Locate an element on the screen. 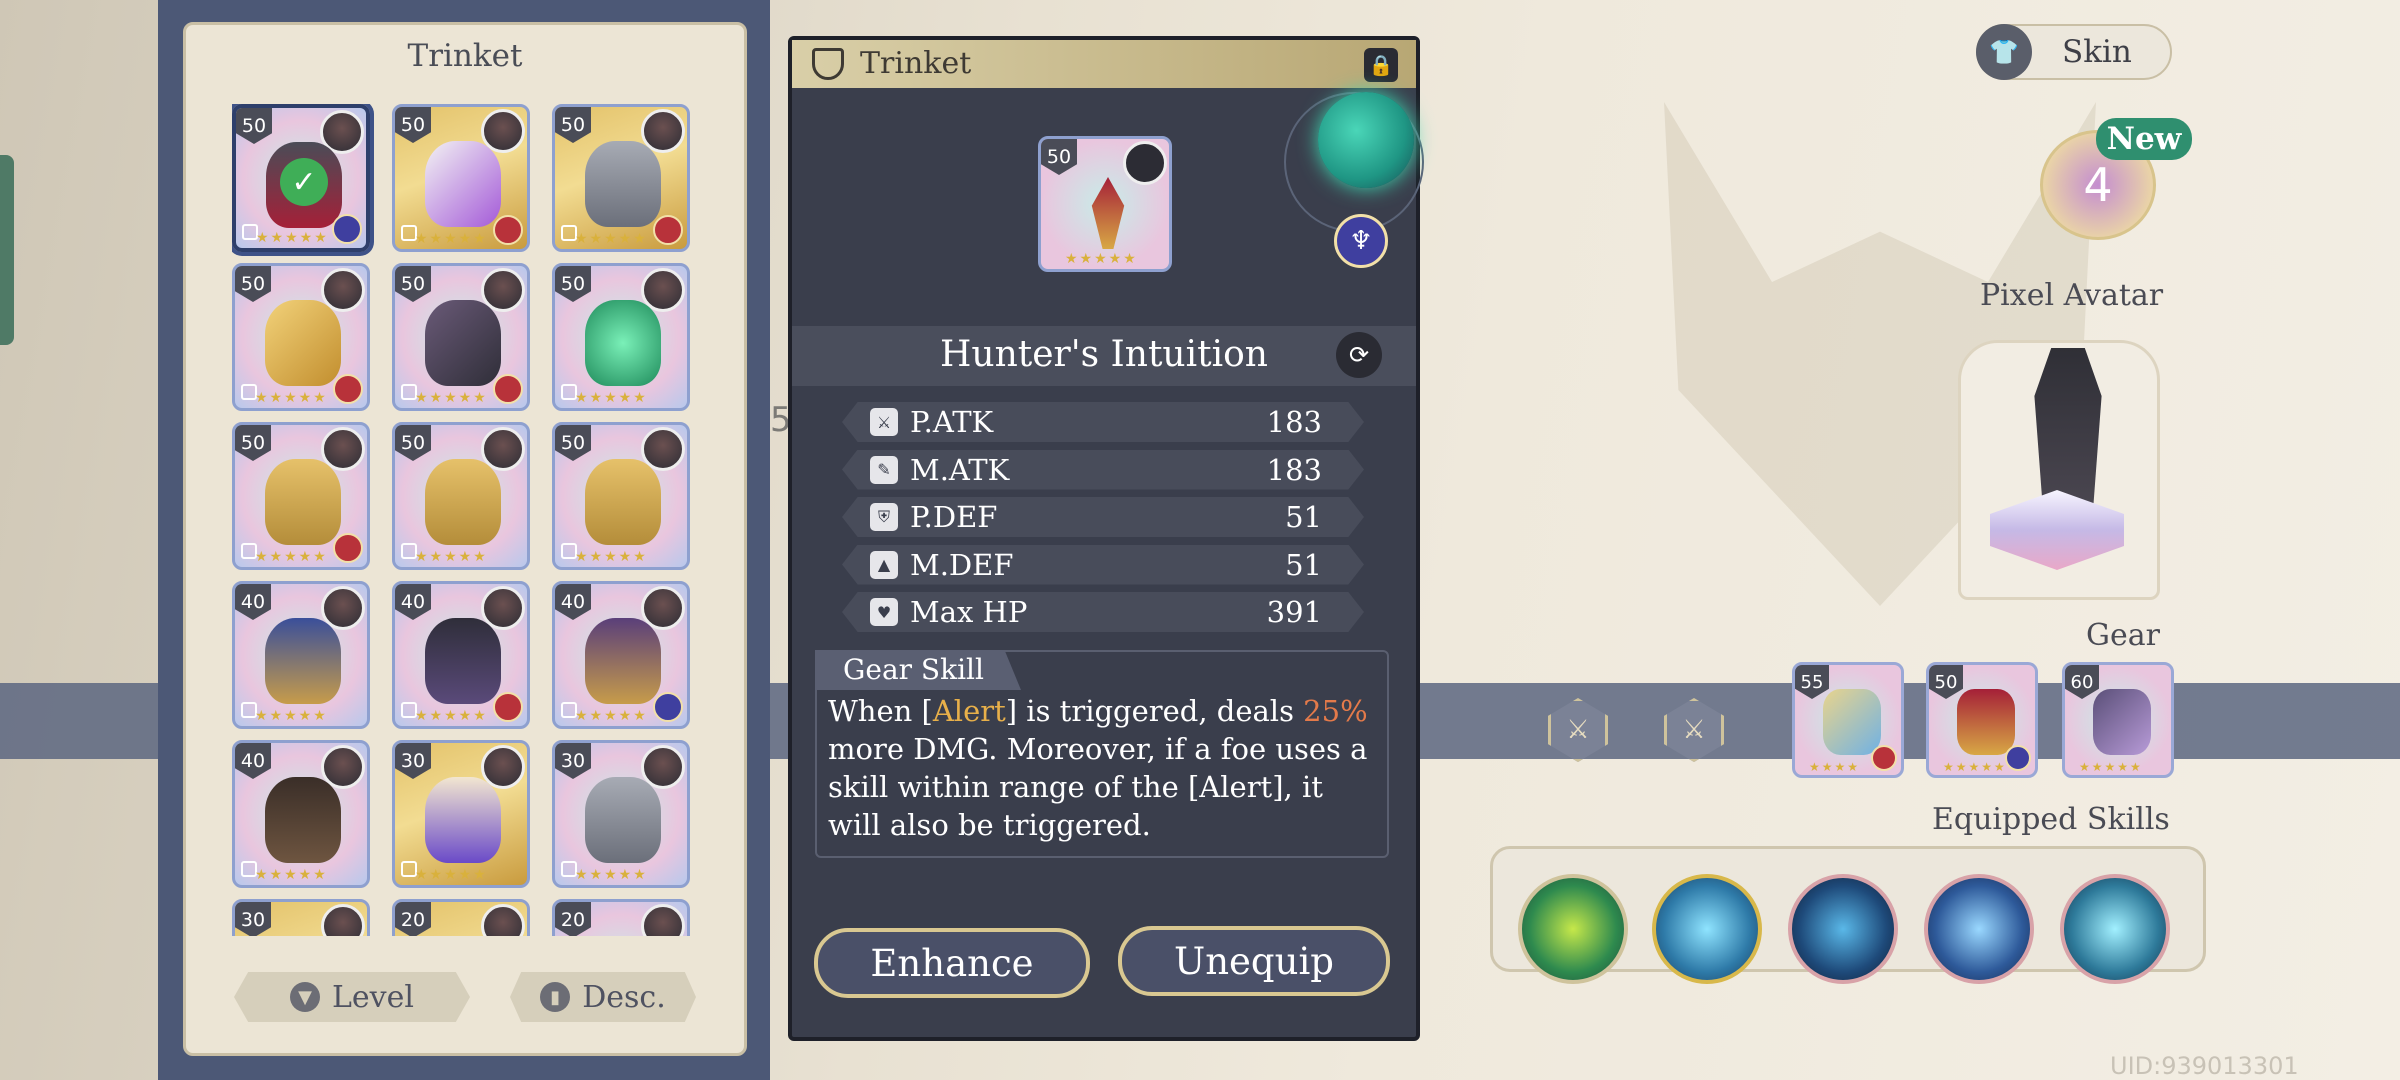 This screenshot has height=1080, width=2400. candelabra-icon is located at coordinates (1108, 213).